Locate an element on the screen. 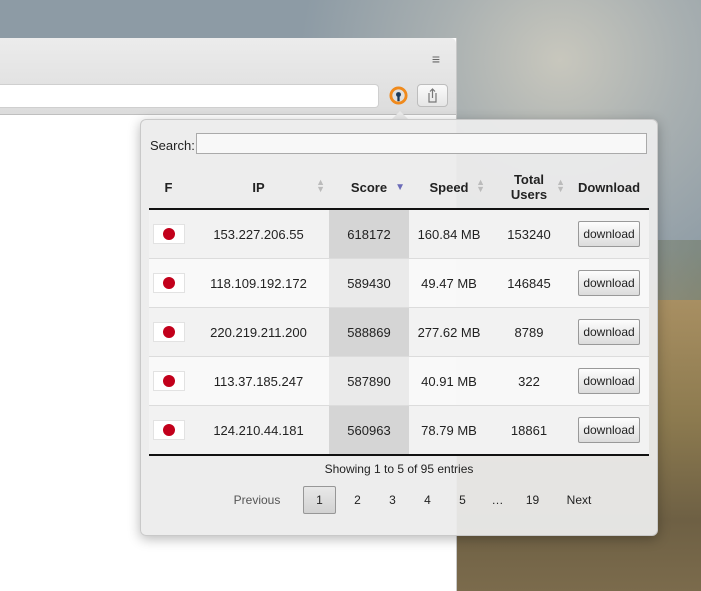  search-label: Search: is located at coordinates (172, 145).